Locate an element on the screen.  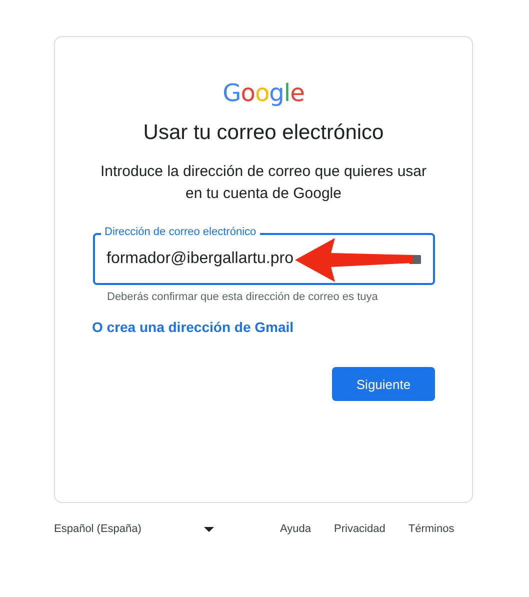
language-select: Español (España) is located at coordinates (129, 529).